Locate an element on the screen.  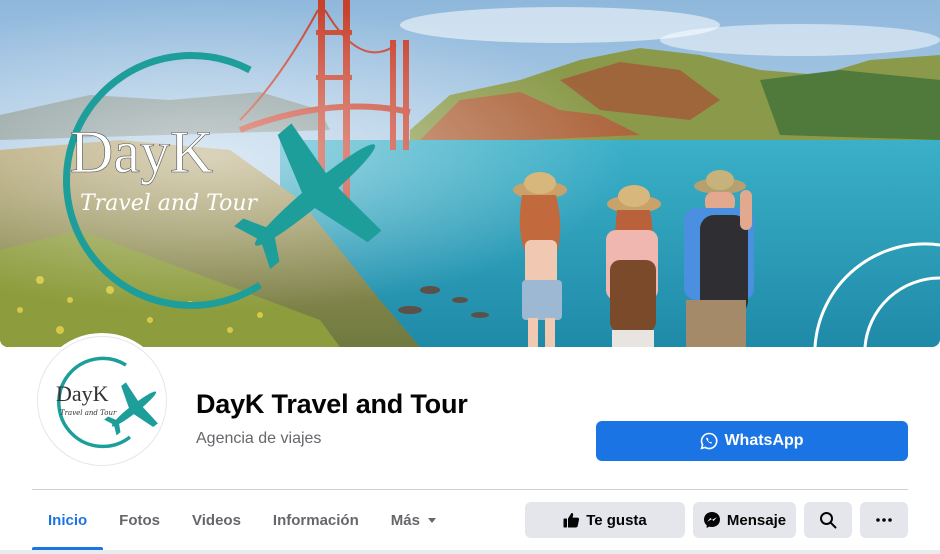
message-button-label: Mensaje is located at coordinates (756, 520).